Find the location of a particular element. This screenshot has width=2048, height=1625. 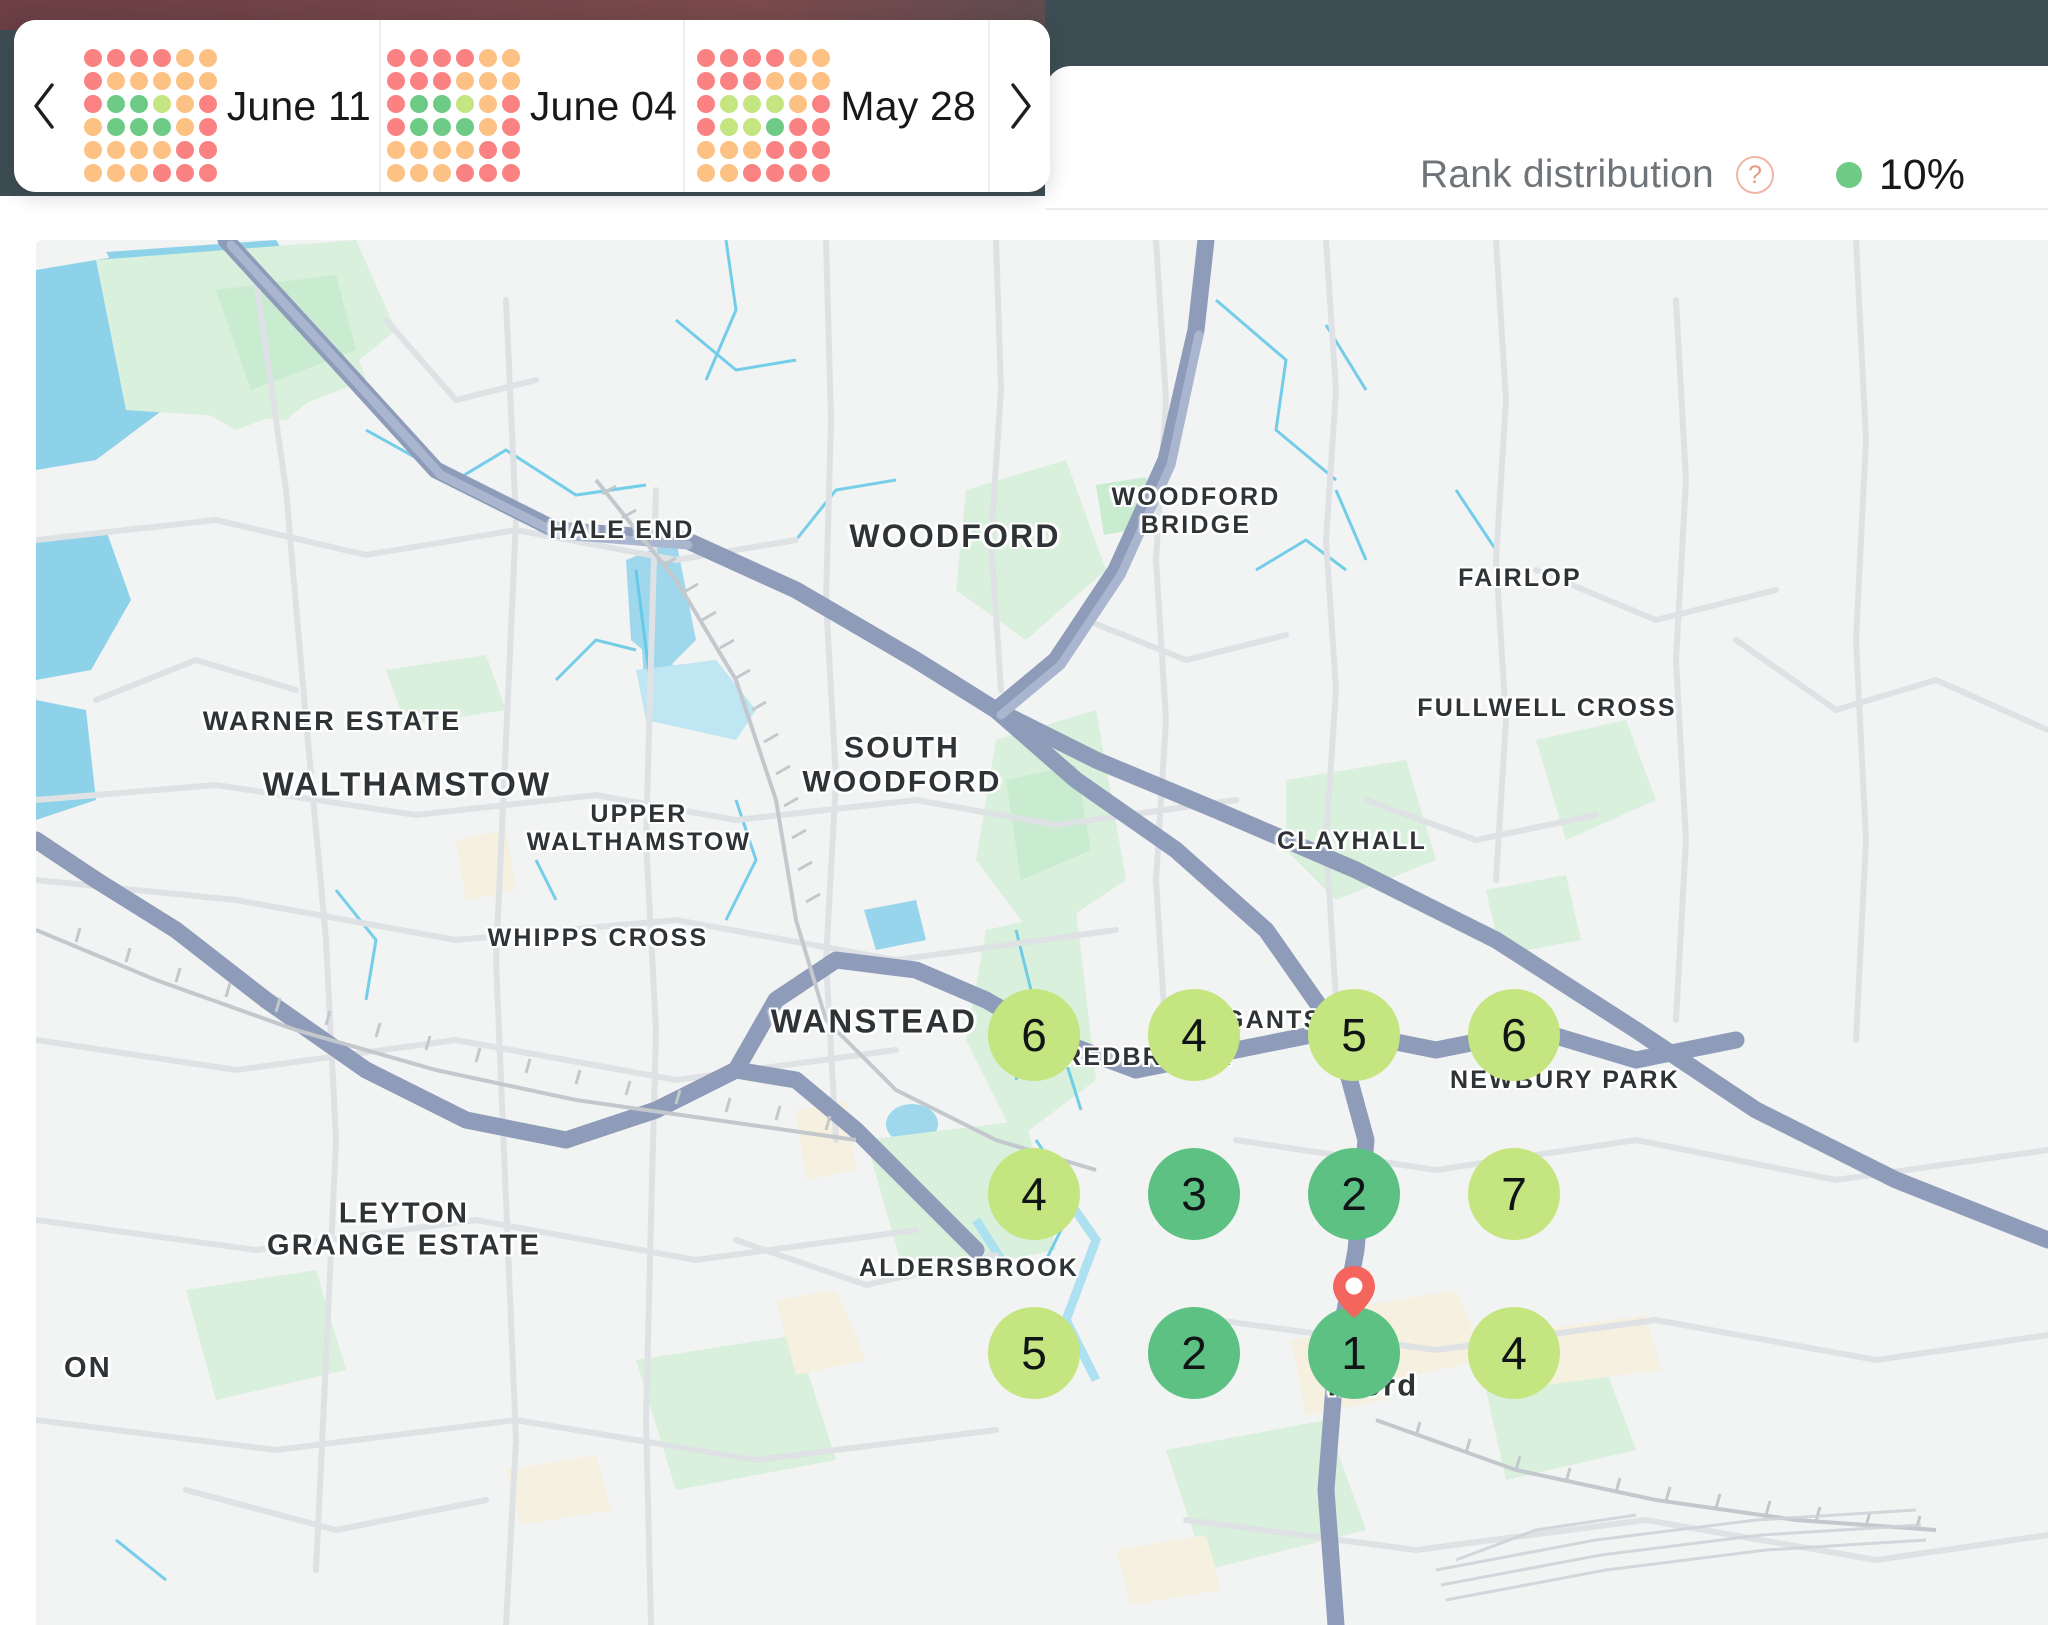

rank-legend: 10% is located at coordinates (1900, 175).